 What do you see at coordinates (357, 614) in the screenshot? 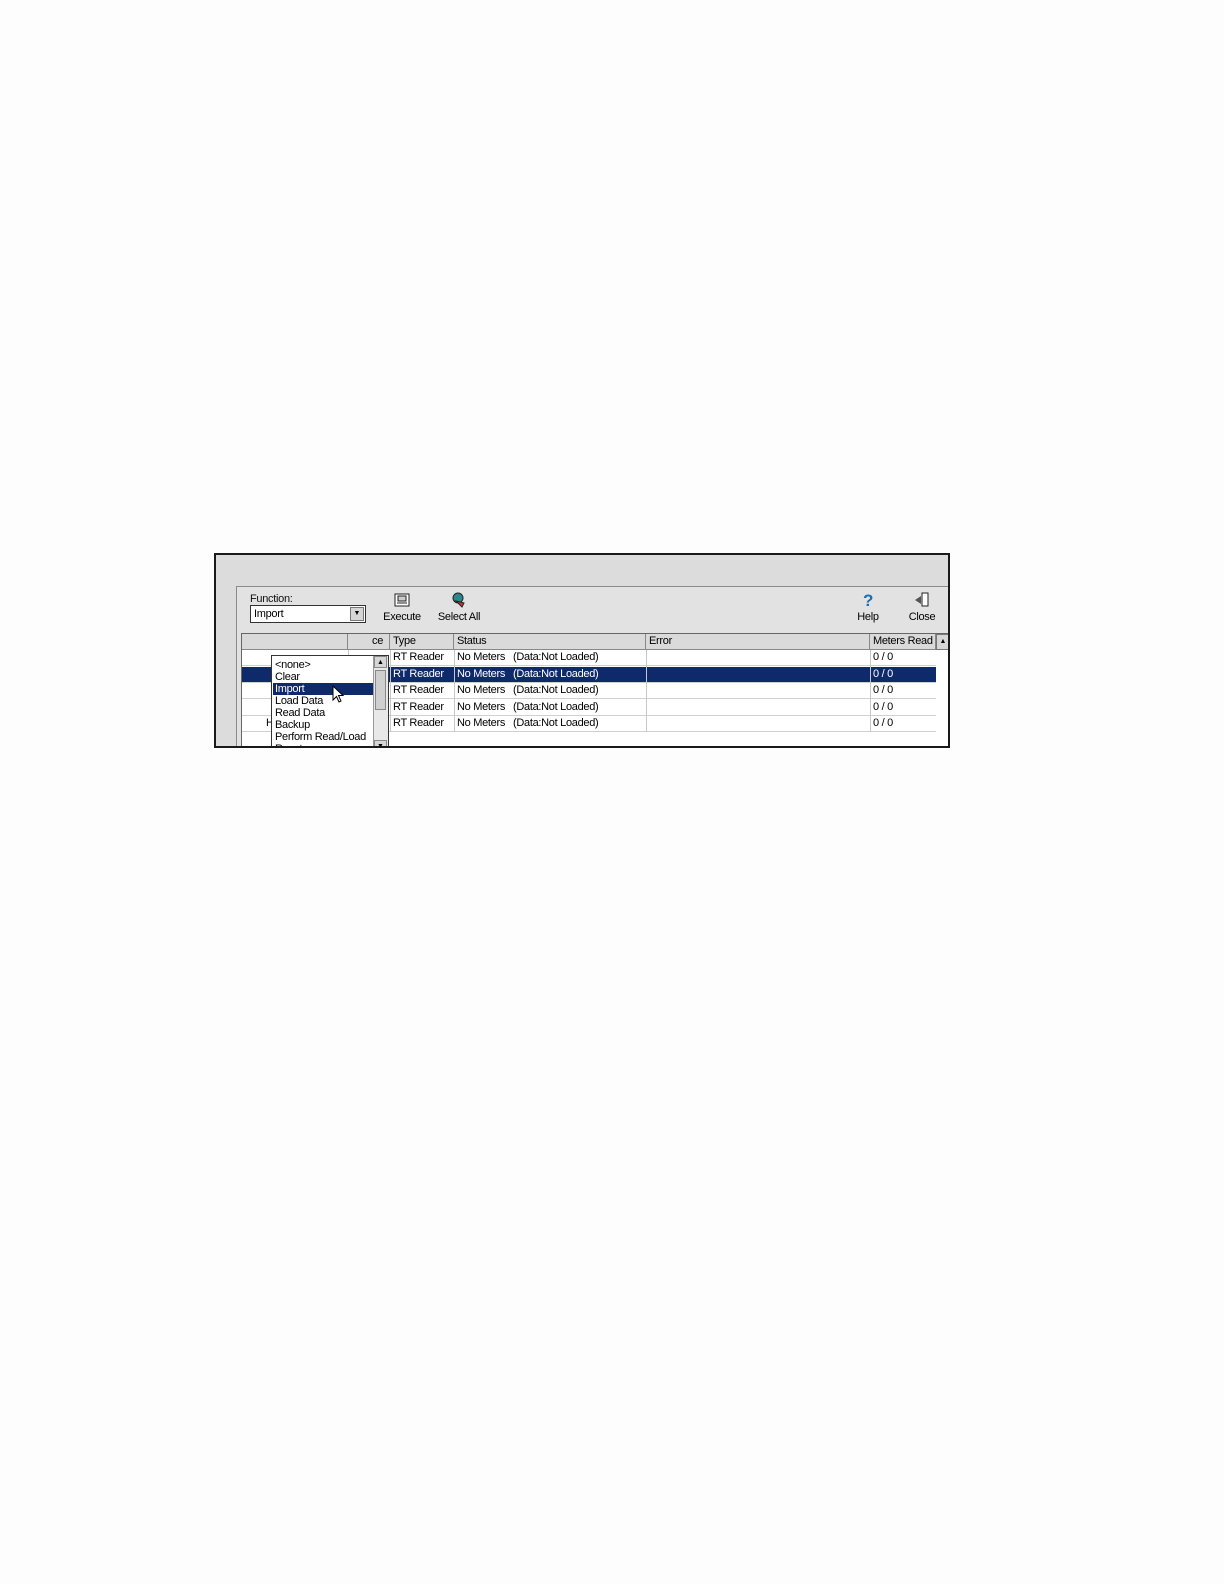
I see `chevron-down-icon: ▼` at bounding box center [357, 614].